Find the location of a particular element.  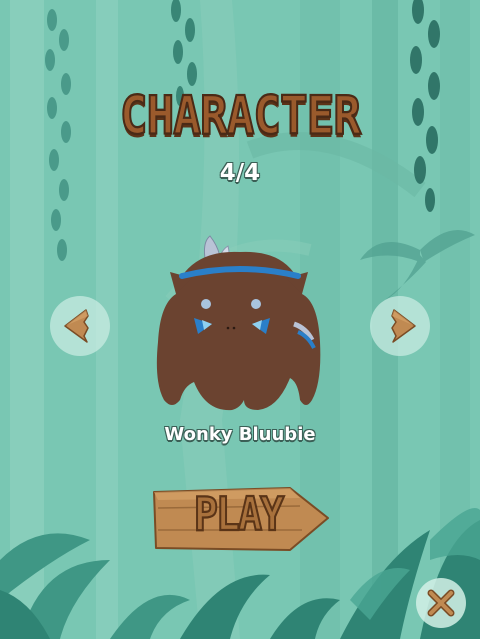

character-preview is located at coordinates (240, 327).